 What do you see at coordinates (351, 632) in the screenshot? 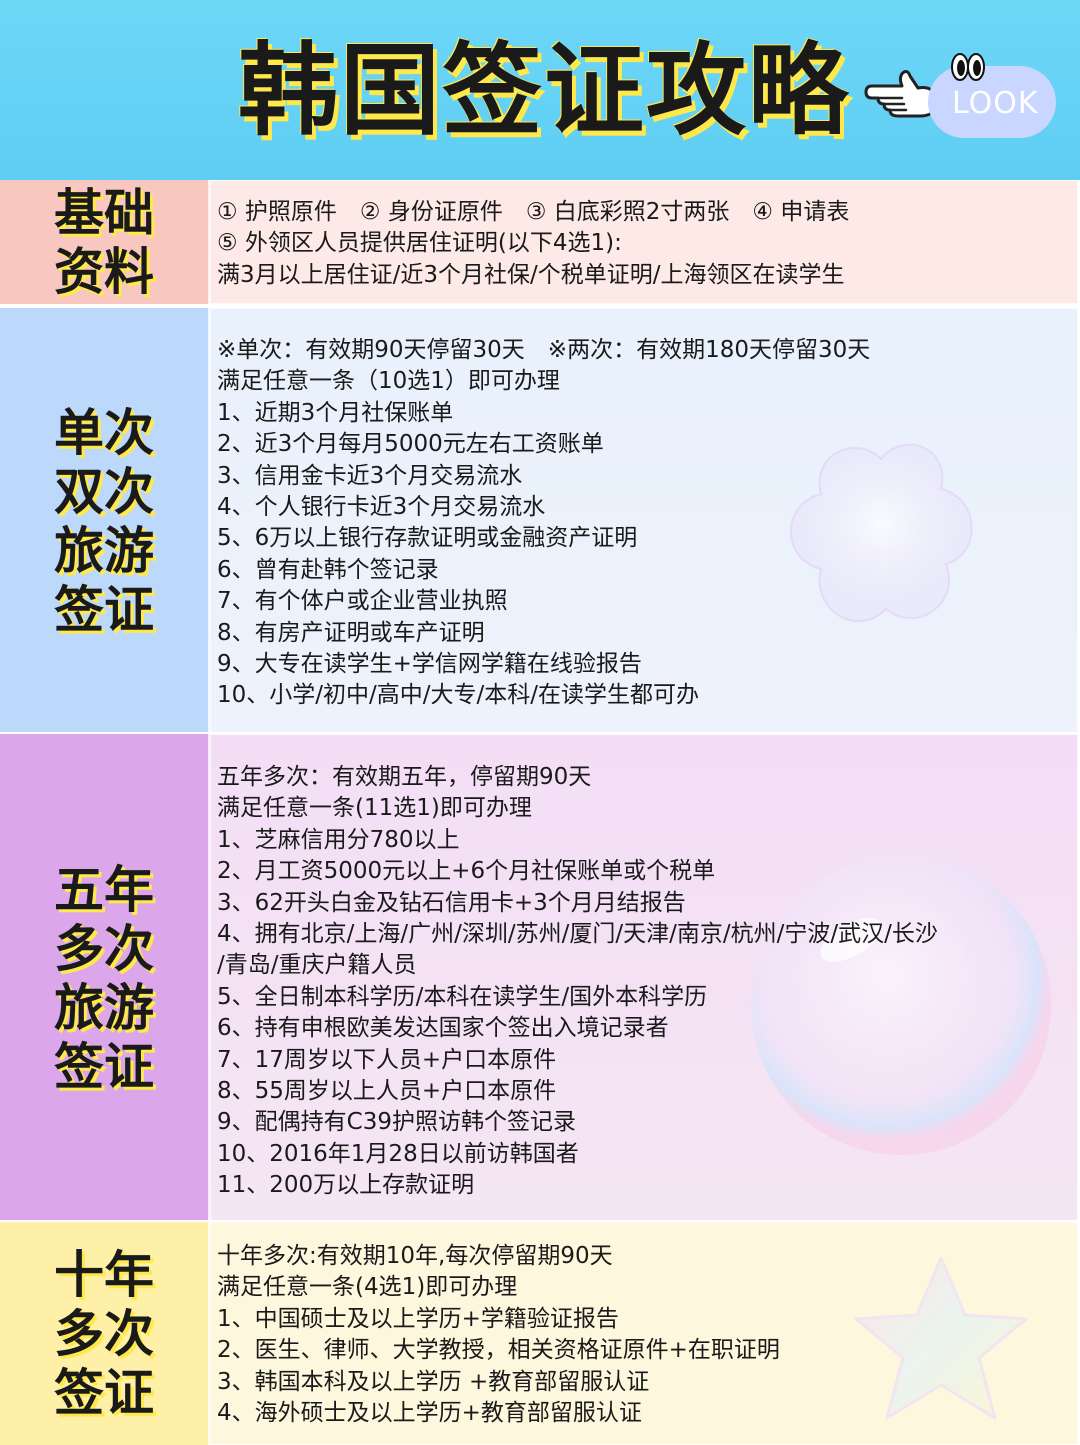
I see `list-item: 8、有房产证明或车产证明` at bounding box center [351, 632].